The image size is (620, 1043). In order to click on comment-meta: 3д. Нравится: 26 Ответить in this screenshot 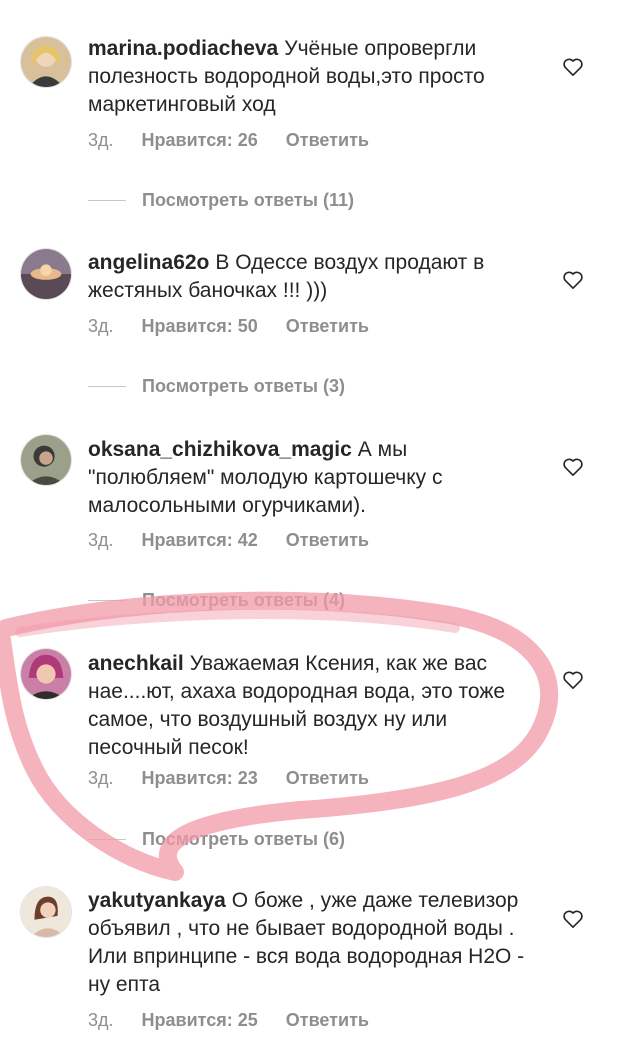, I will do `click(228, 140)`.